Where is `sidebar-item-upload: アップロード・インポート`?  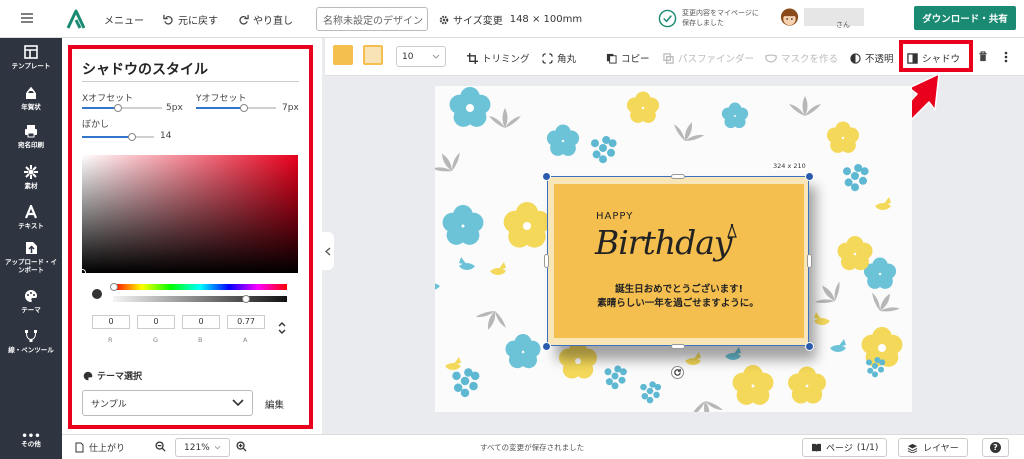
sidebar-item-upload: アップロード・インポート is located at coordinates (31, 257).